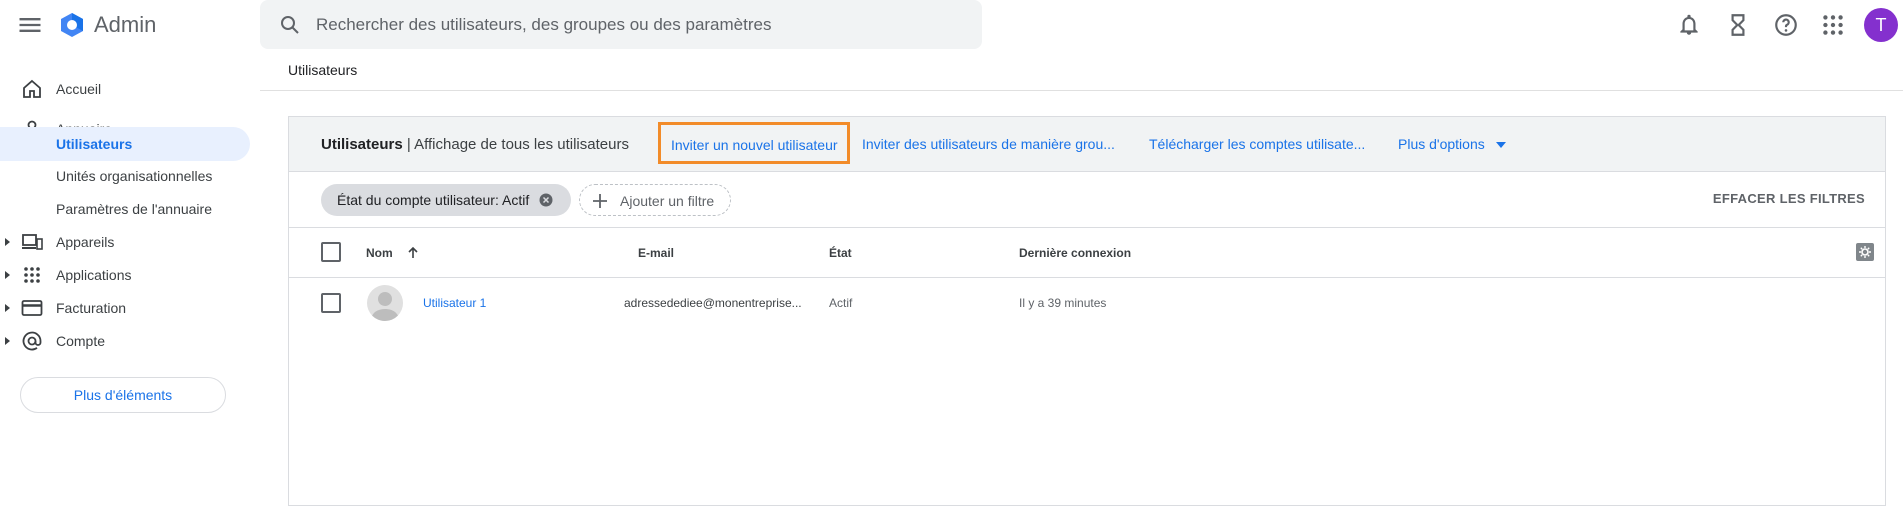  I want to click on user-name-link: Utilisateur 1, so click(454, 303).